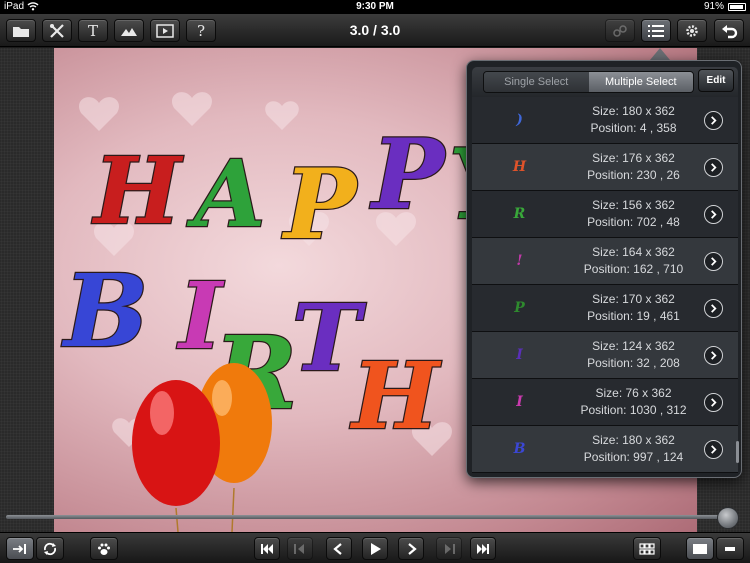 Image resolution: width=750 pixels, height=563 pixels. What do you see at coordinates (105, 311) in the screenshot?
I see `letter-b: B` at bounding box center [105, 311].